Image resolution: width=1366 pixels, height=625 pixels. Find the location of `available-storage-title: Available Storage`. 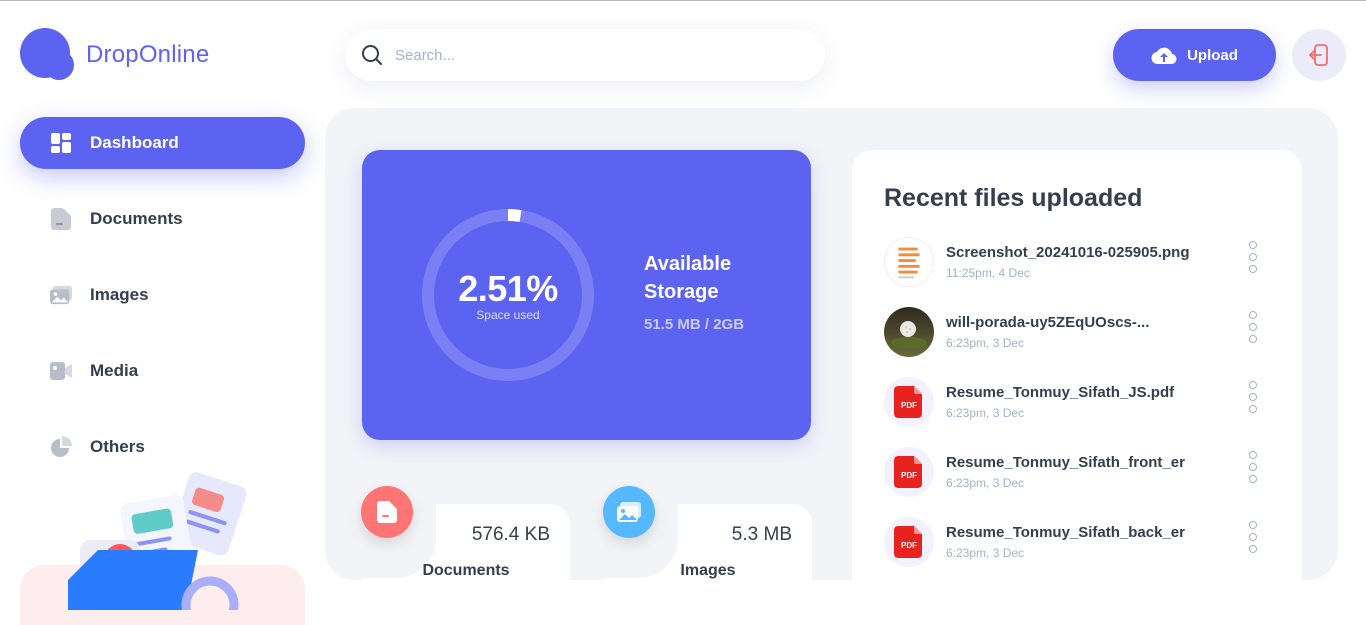

available-storage-title: Available Storage is located at coordinates (688, 278).